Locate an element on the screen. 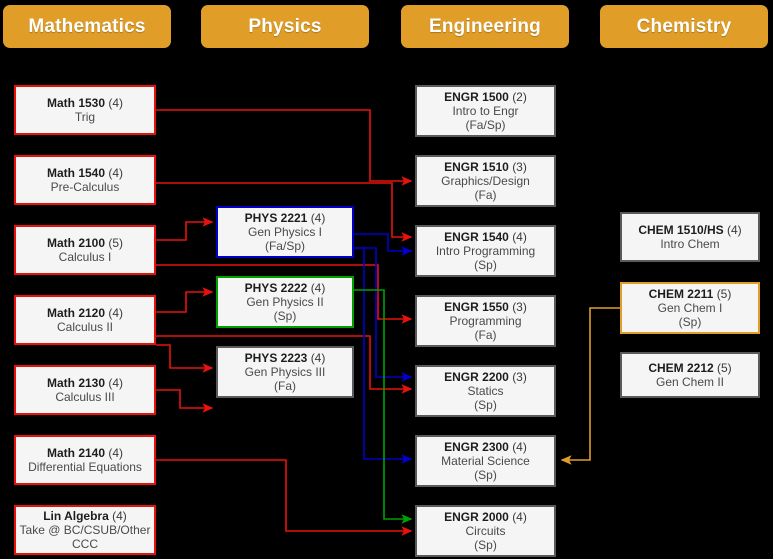 This screenshot has height=559, width=773. course-units: (2) is located at coordinates (519, 96).